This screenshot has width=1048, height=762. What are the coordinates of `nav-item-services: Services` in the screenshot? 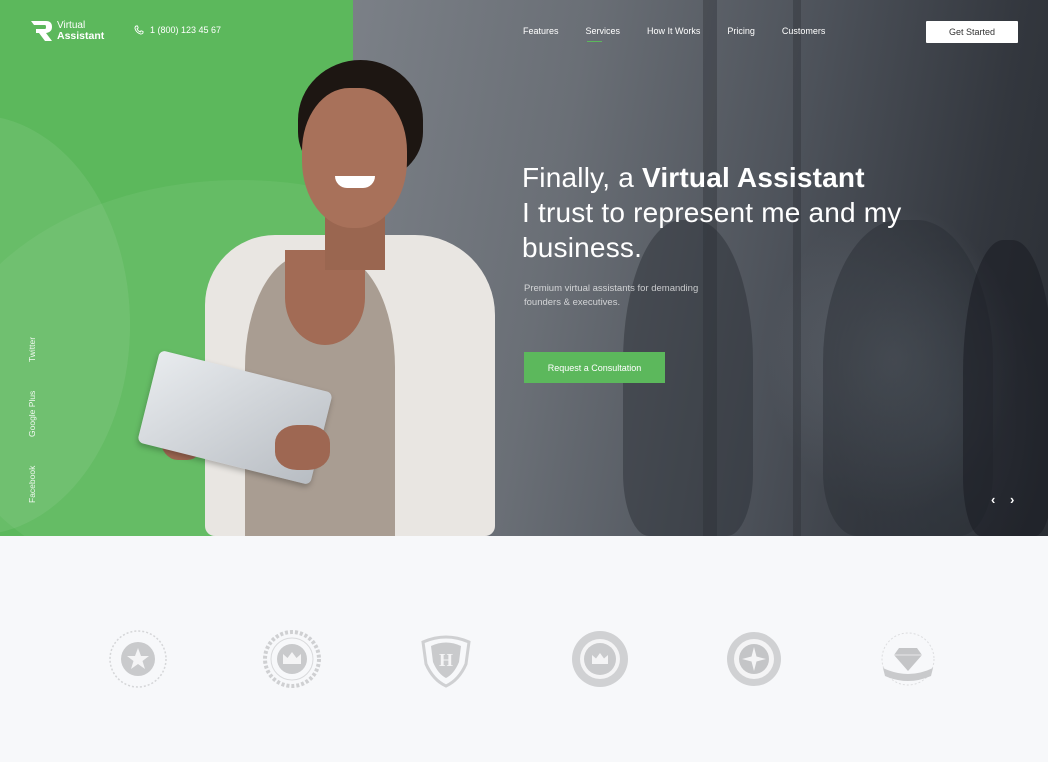 It's located at (603, 34).